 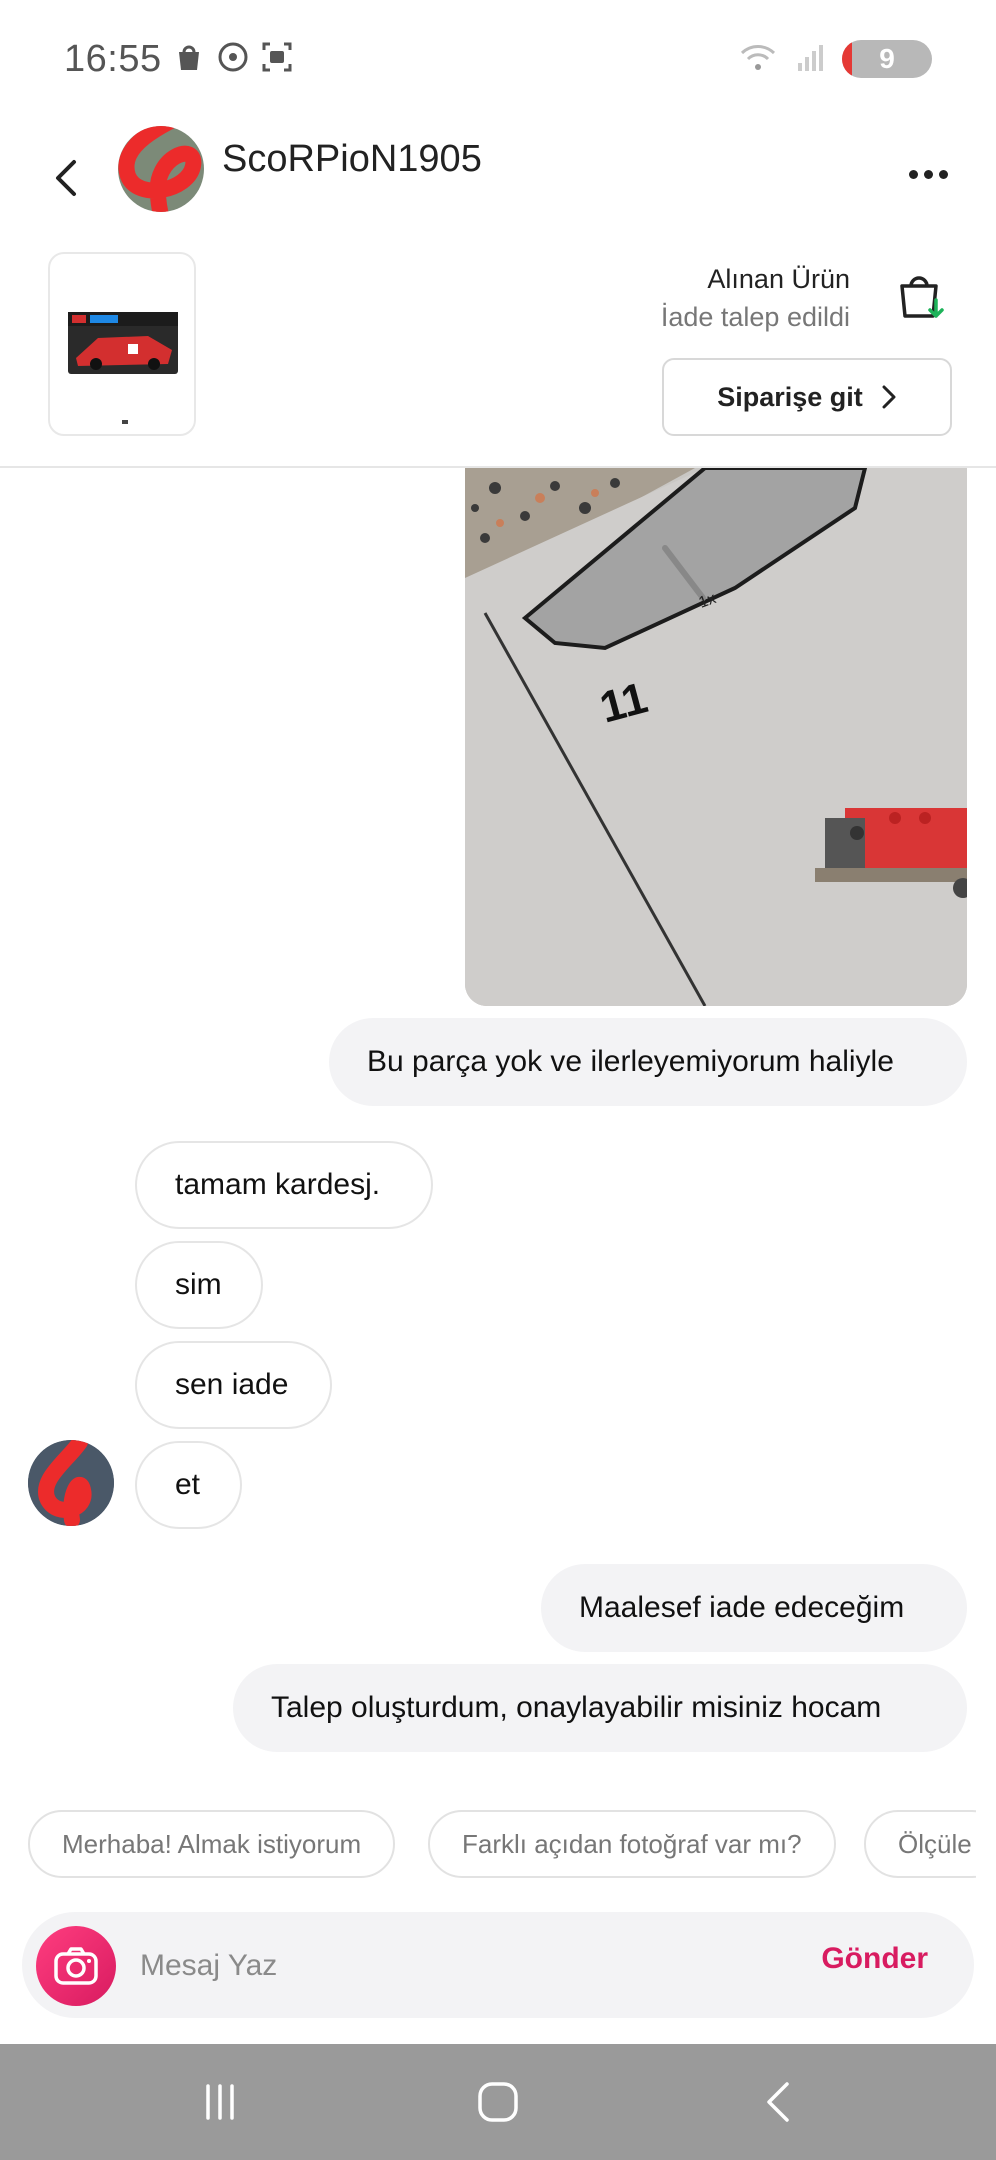 I want to click on system-back-button, so click(x=778, y=2102).